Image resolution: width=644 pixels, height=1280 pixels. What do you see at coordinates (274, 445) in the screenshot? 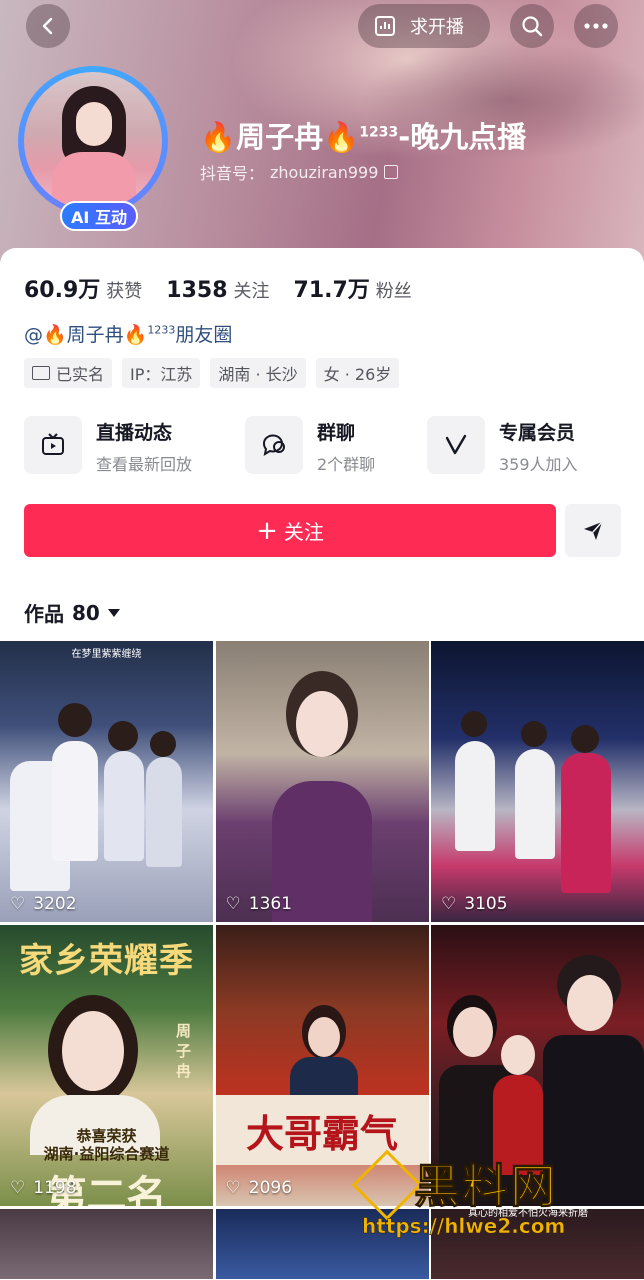
I see `chat-bubble-icon` at bounding box center [274, 445].